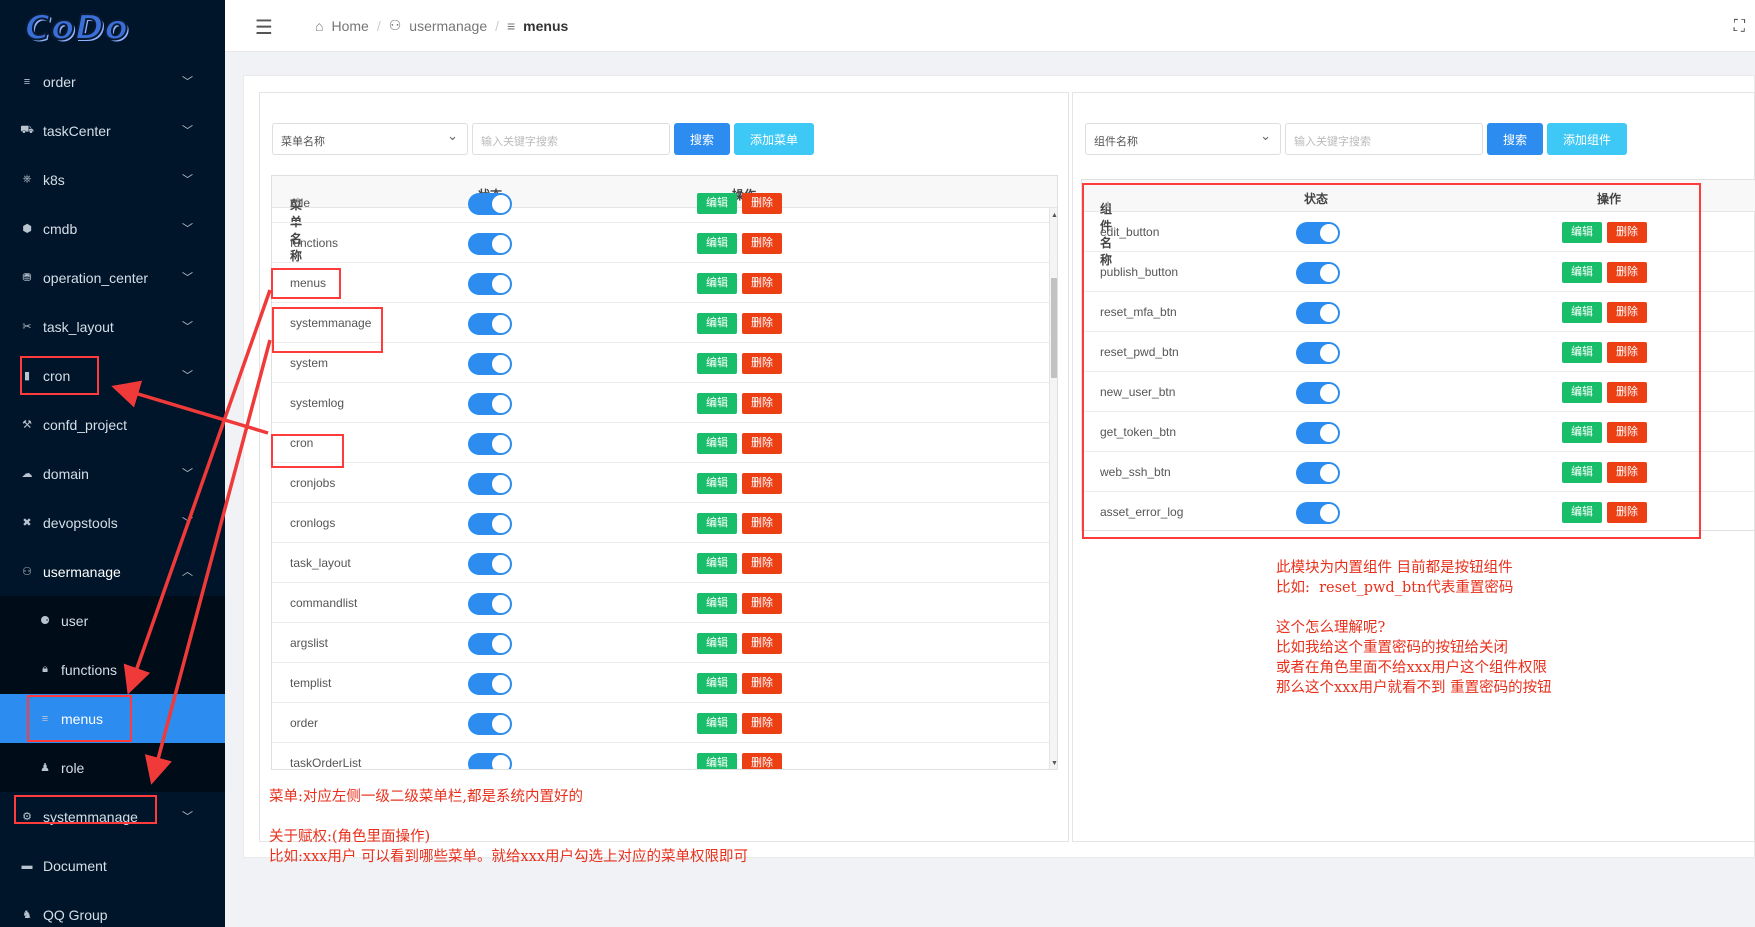  Describe the element at coordinates (1391, 361) in the screenshot. I see `annotation-box-components-table` at that location.